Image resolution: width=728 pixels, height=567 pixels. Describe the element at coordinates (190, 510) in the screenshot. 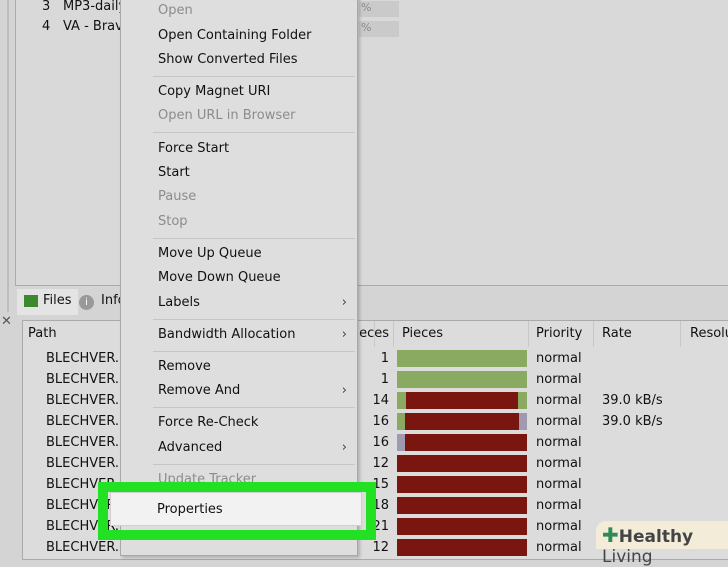

I see `properties-label: Properties` at that location.